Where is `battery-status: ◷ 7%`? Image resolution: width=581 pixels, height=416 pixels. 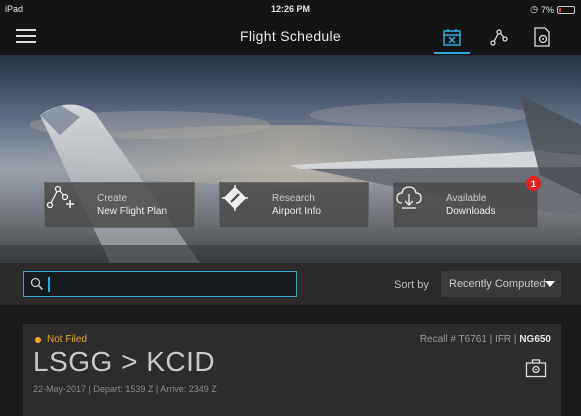
battery-status: ◷ 7% is located at coordinates (552, 9).